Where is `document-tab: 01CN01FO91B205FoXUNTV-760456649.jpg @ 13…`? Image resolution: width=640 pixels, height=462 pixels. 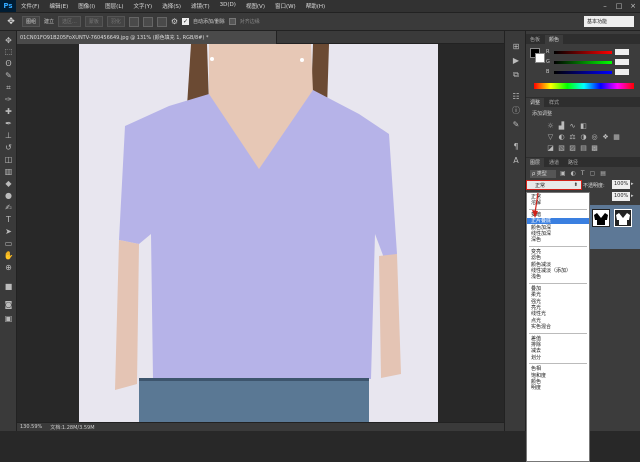
document-tab: 01CN01FO91B205FoXUNTV-760456649.jpg @ 13… is located at coordinates (147, 37).